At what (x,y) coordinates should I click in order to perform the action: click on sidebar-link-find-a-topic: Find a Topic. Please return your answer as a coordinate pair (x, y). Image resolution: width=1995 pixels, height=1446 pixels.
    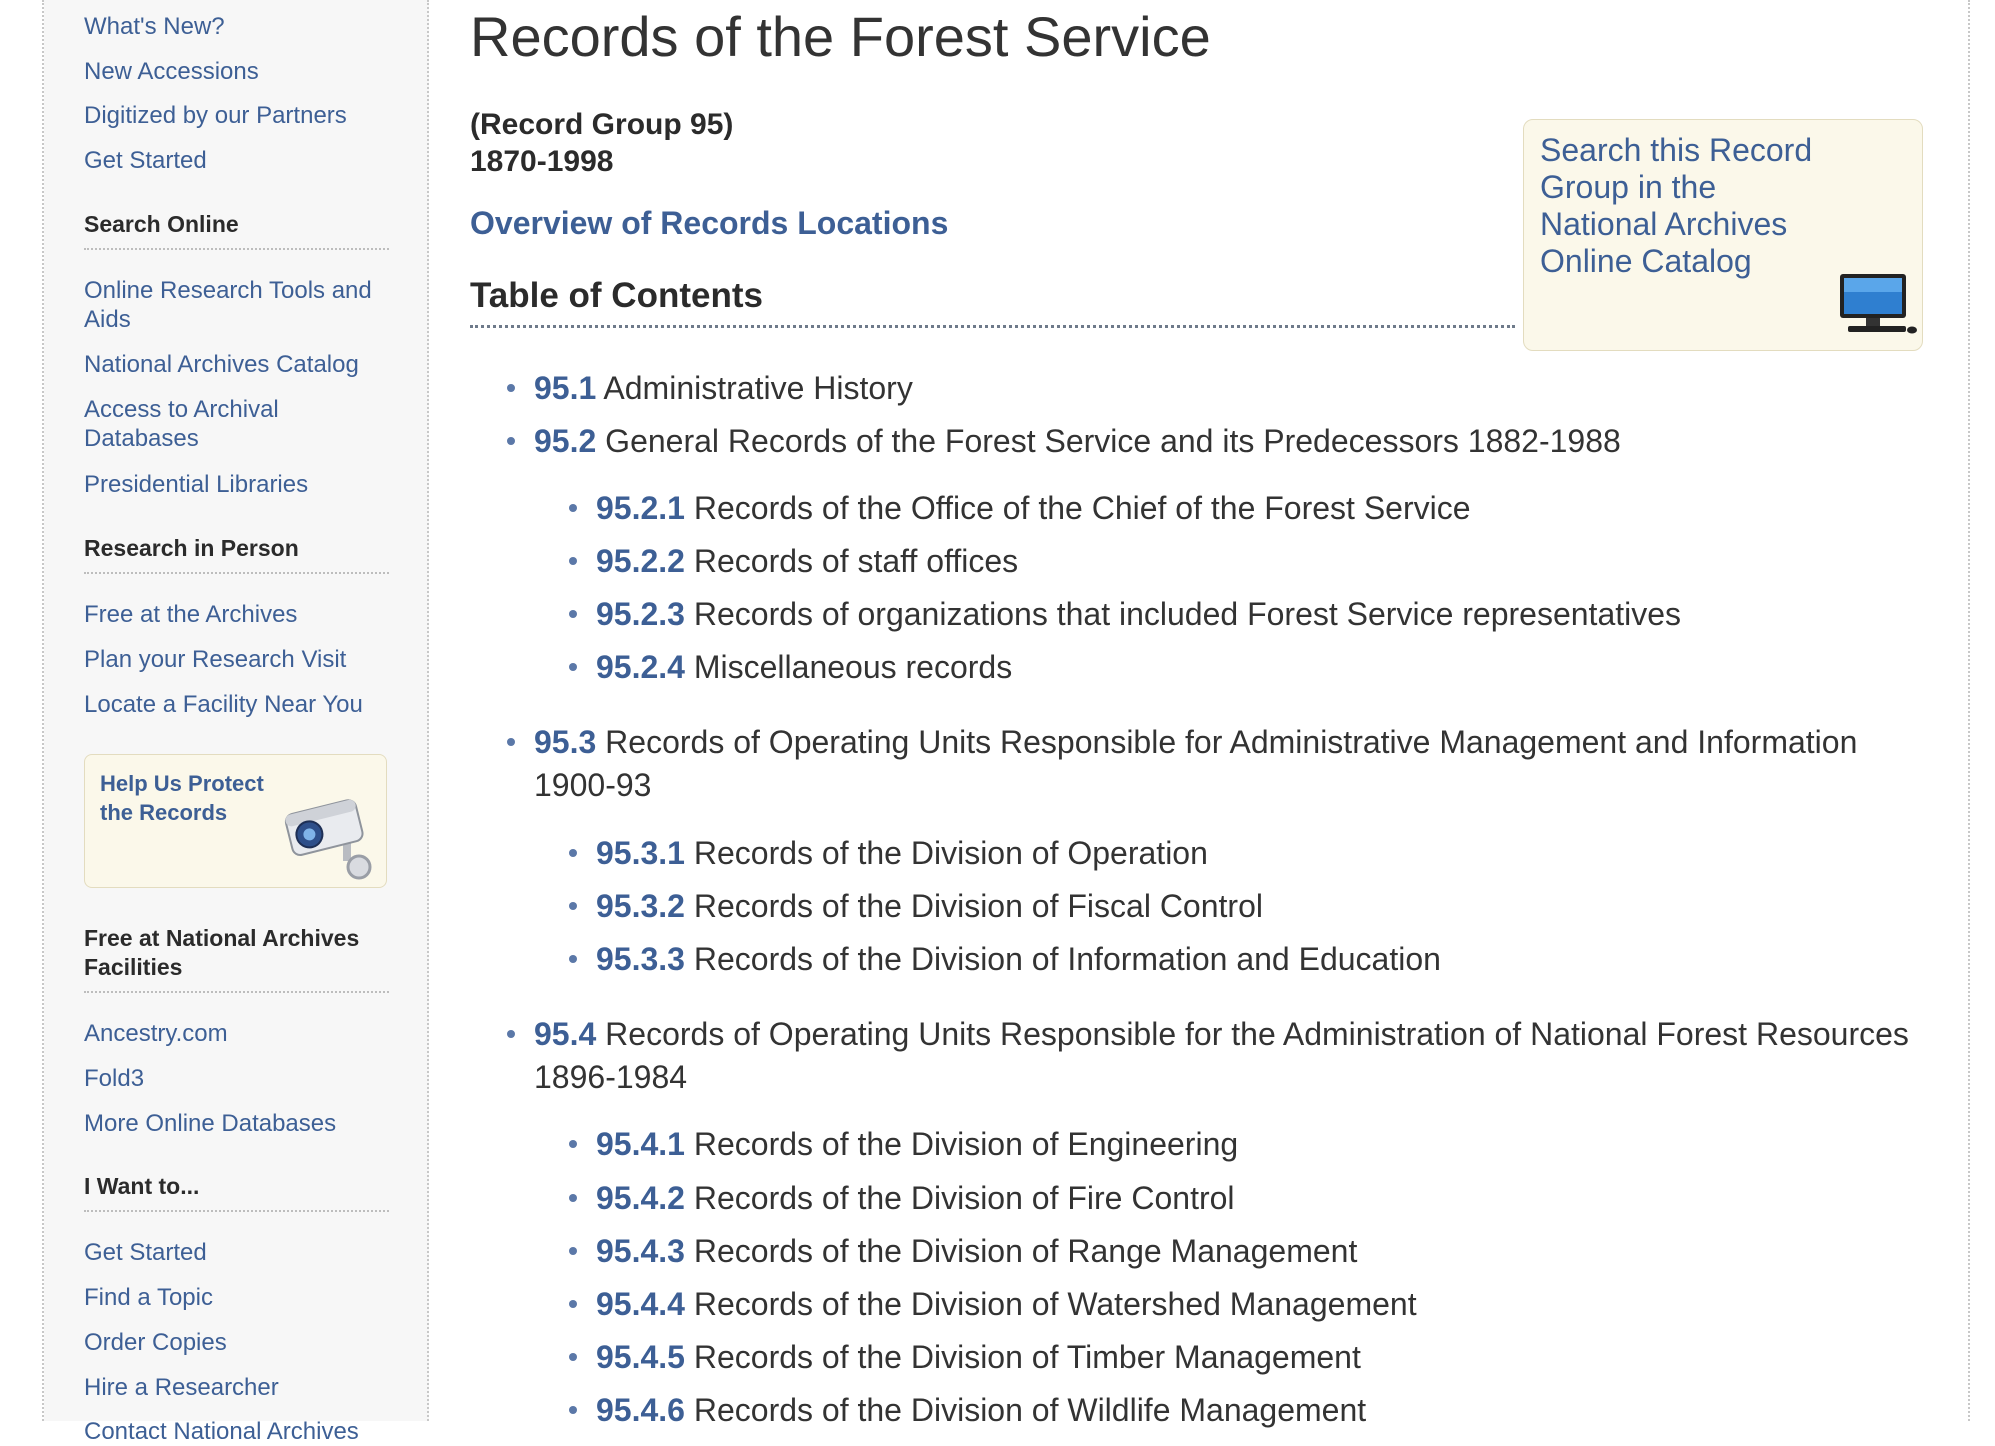
    Looking at the image, I should click on (234, 1297).